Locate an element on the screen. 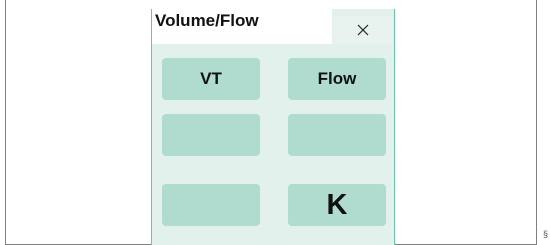  close-button is located at coordinates (363, 30).